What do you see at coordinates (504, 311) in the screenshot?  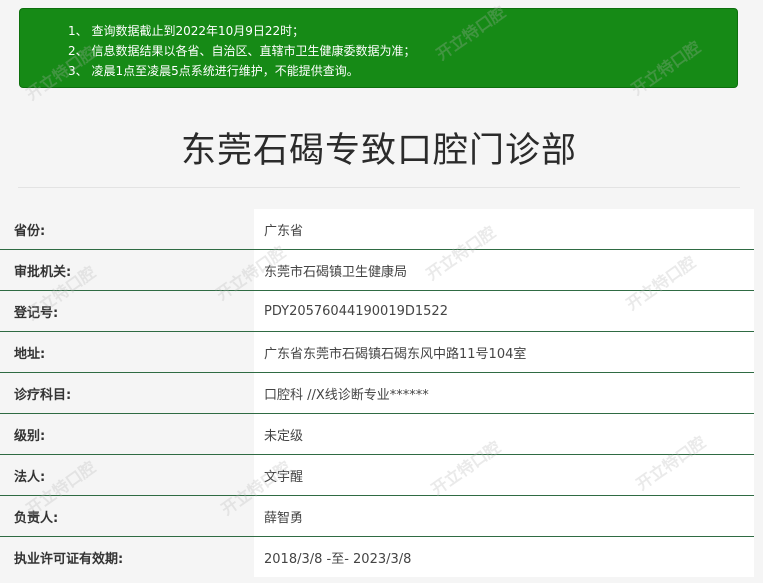 I see `row-value: PDY20576044190019D1522` at bounding box center [504, 311].